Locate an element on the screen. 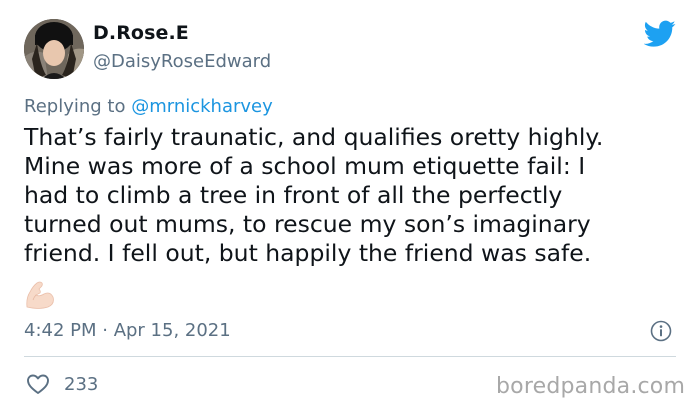 The width and height of the screenshot is (700, 410). flexed-biceps-emoji-icon is located at coordinates (40, 295).